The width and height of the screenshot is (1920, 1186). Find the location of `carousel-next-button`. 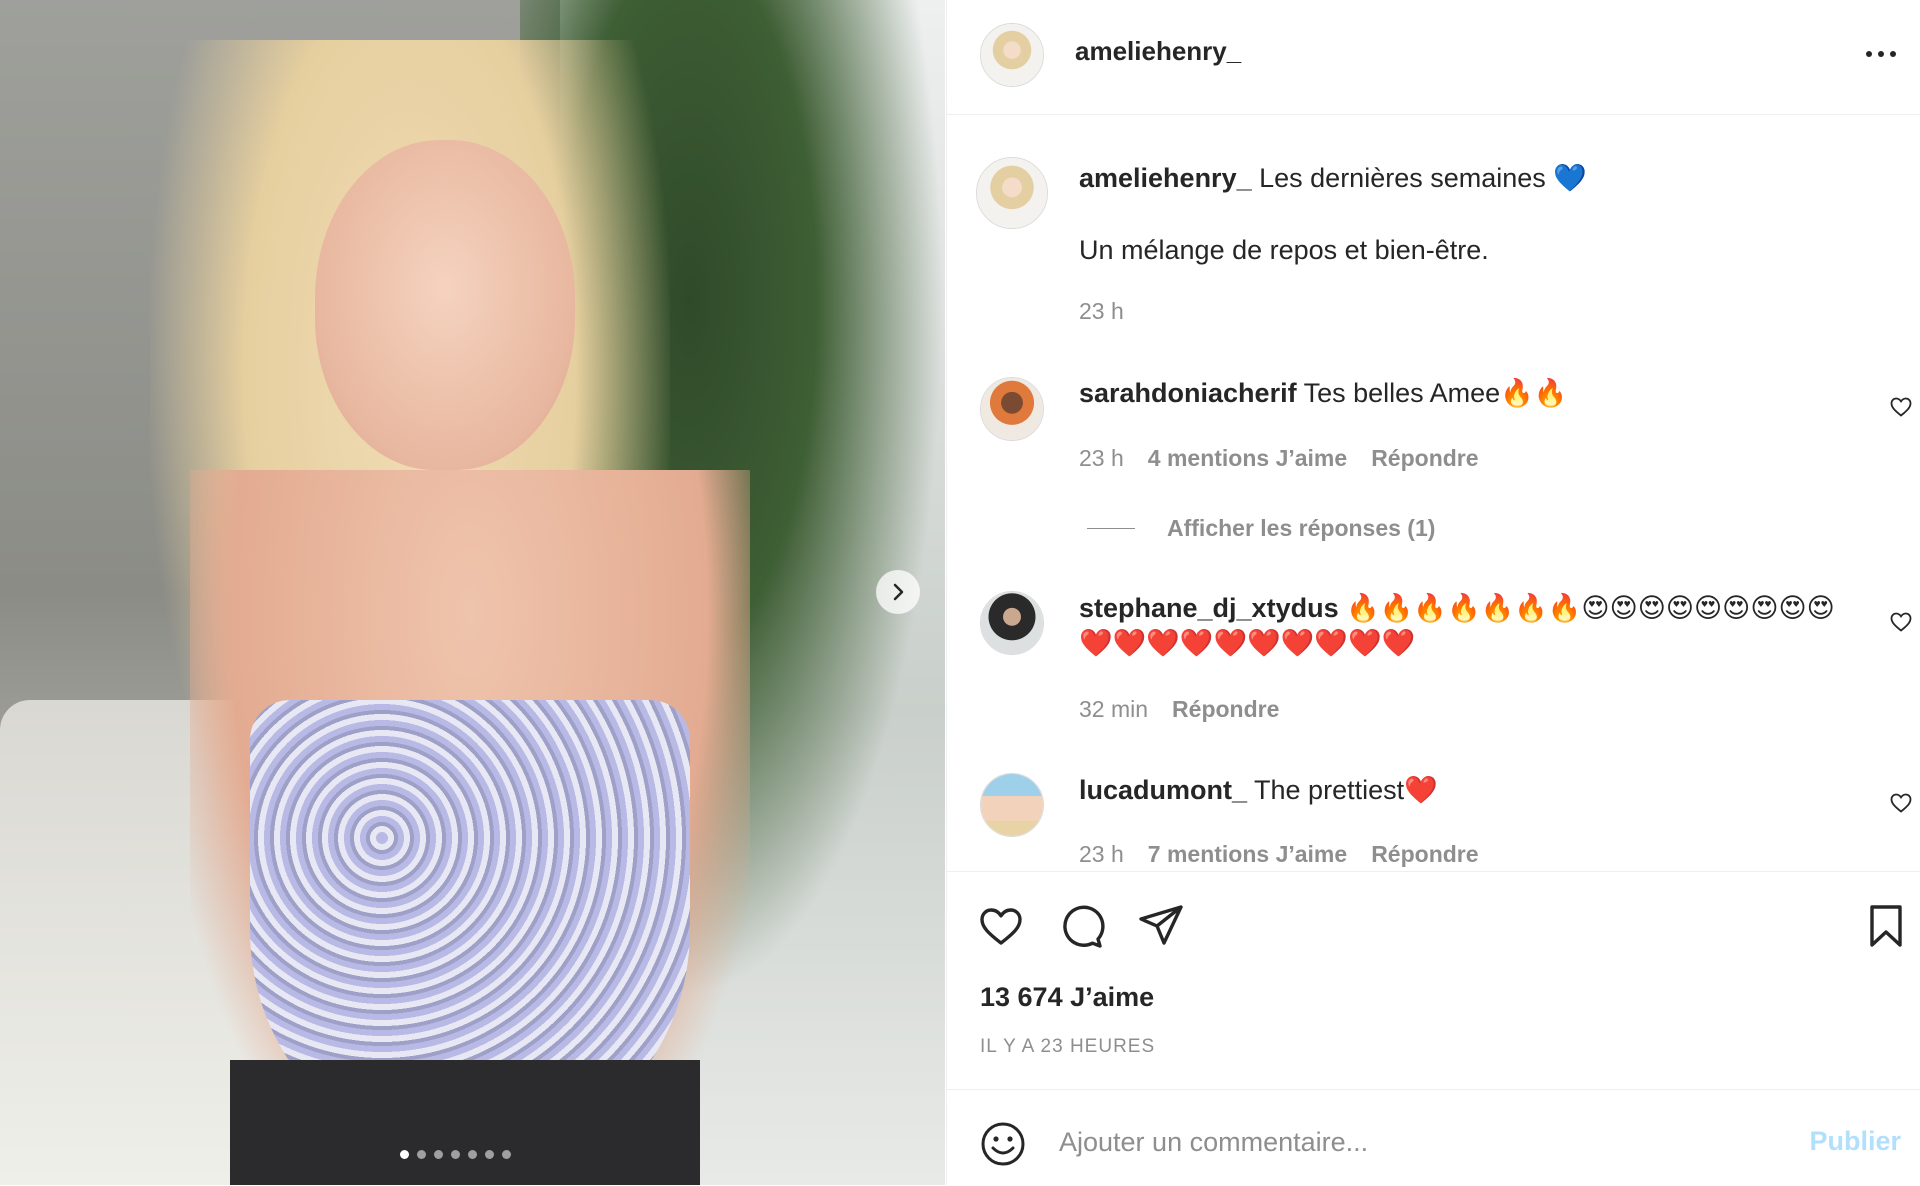

carousel-next-button is located at coordinates (898, 592).